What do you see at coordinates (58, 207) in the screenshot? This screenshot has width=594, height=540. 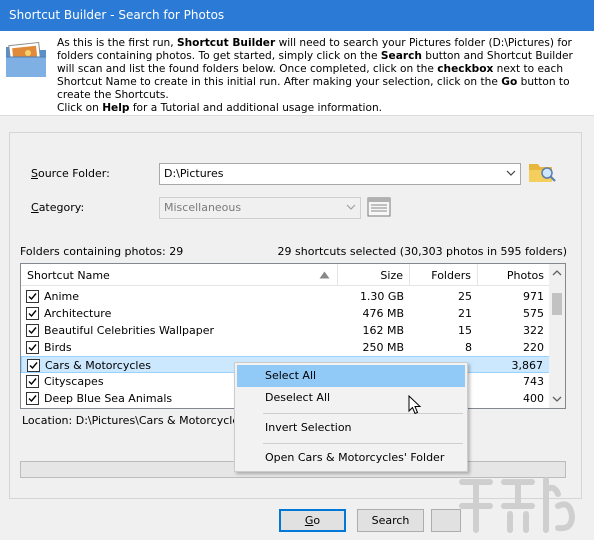 I see `category-label: Category:` at bounding box center [58, 207].